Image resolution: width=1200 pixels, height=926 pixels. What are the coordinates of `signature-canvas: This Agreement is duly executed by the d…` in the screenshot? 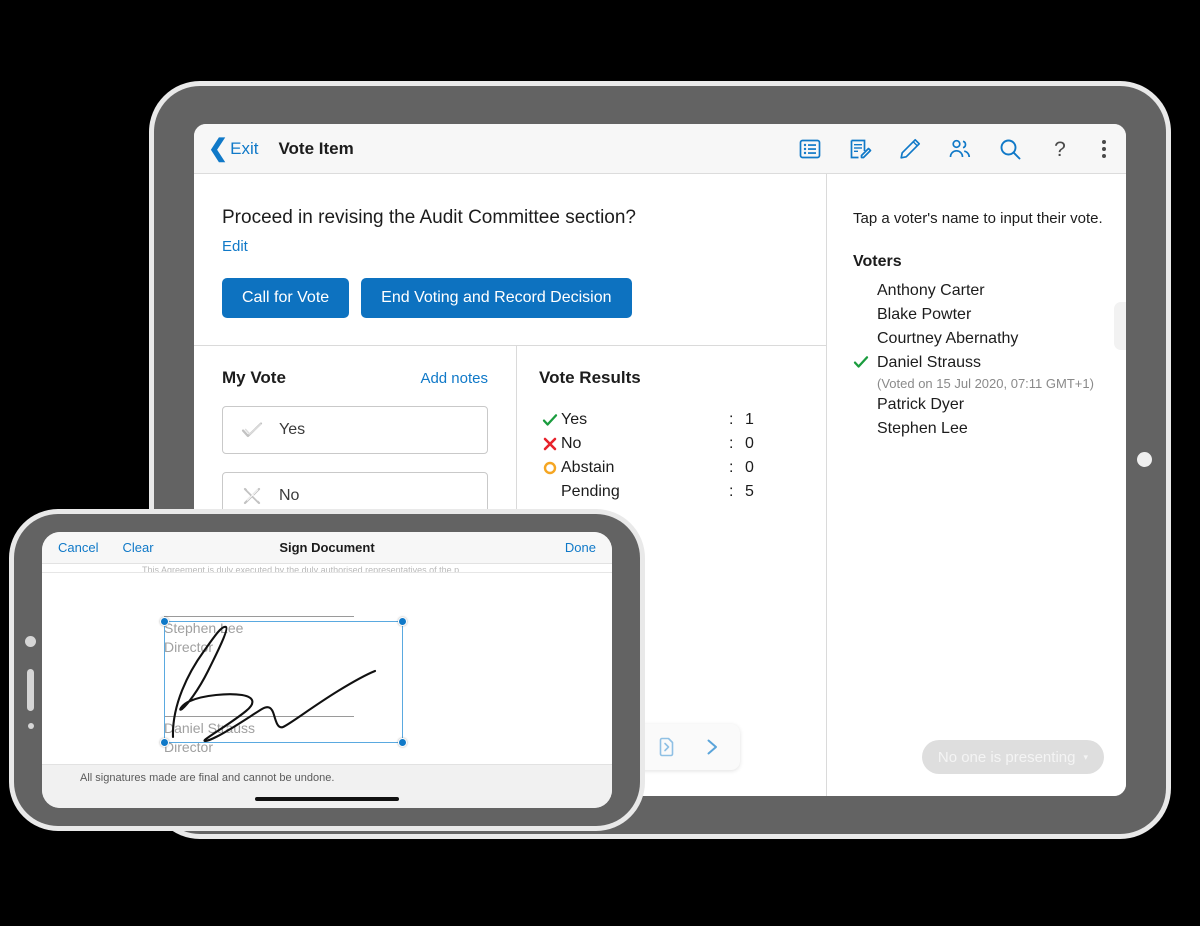 It's located at (327, 664).